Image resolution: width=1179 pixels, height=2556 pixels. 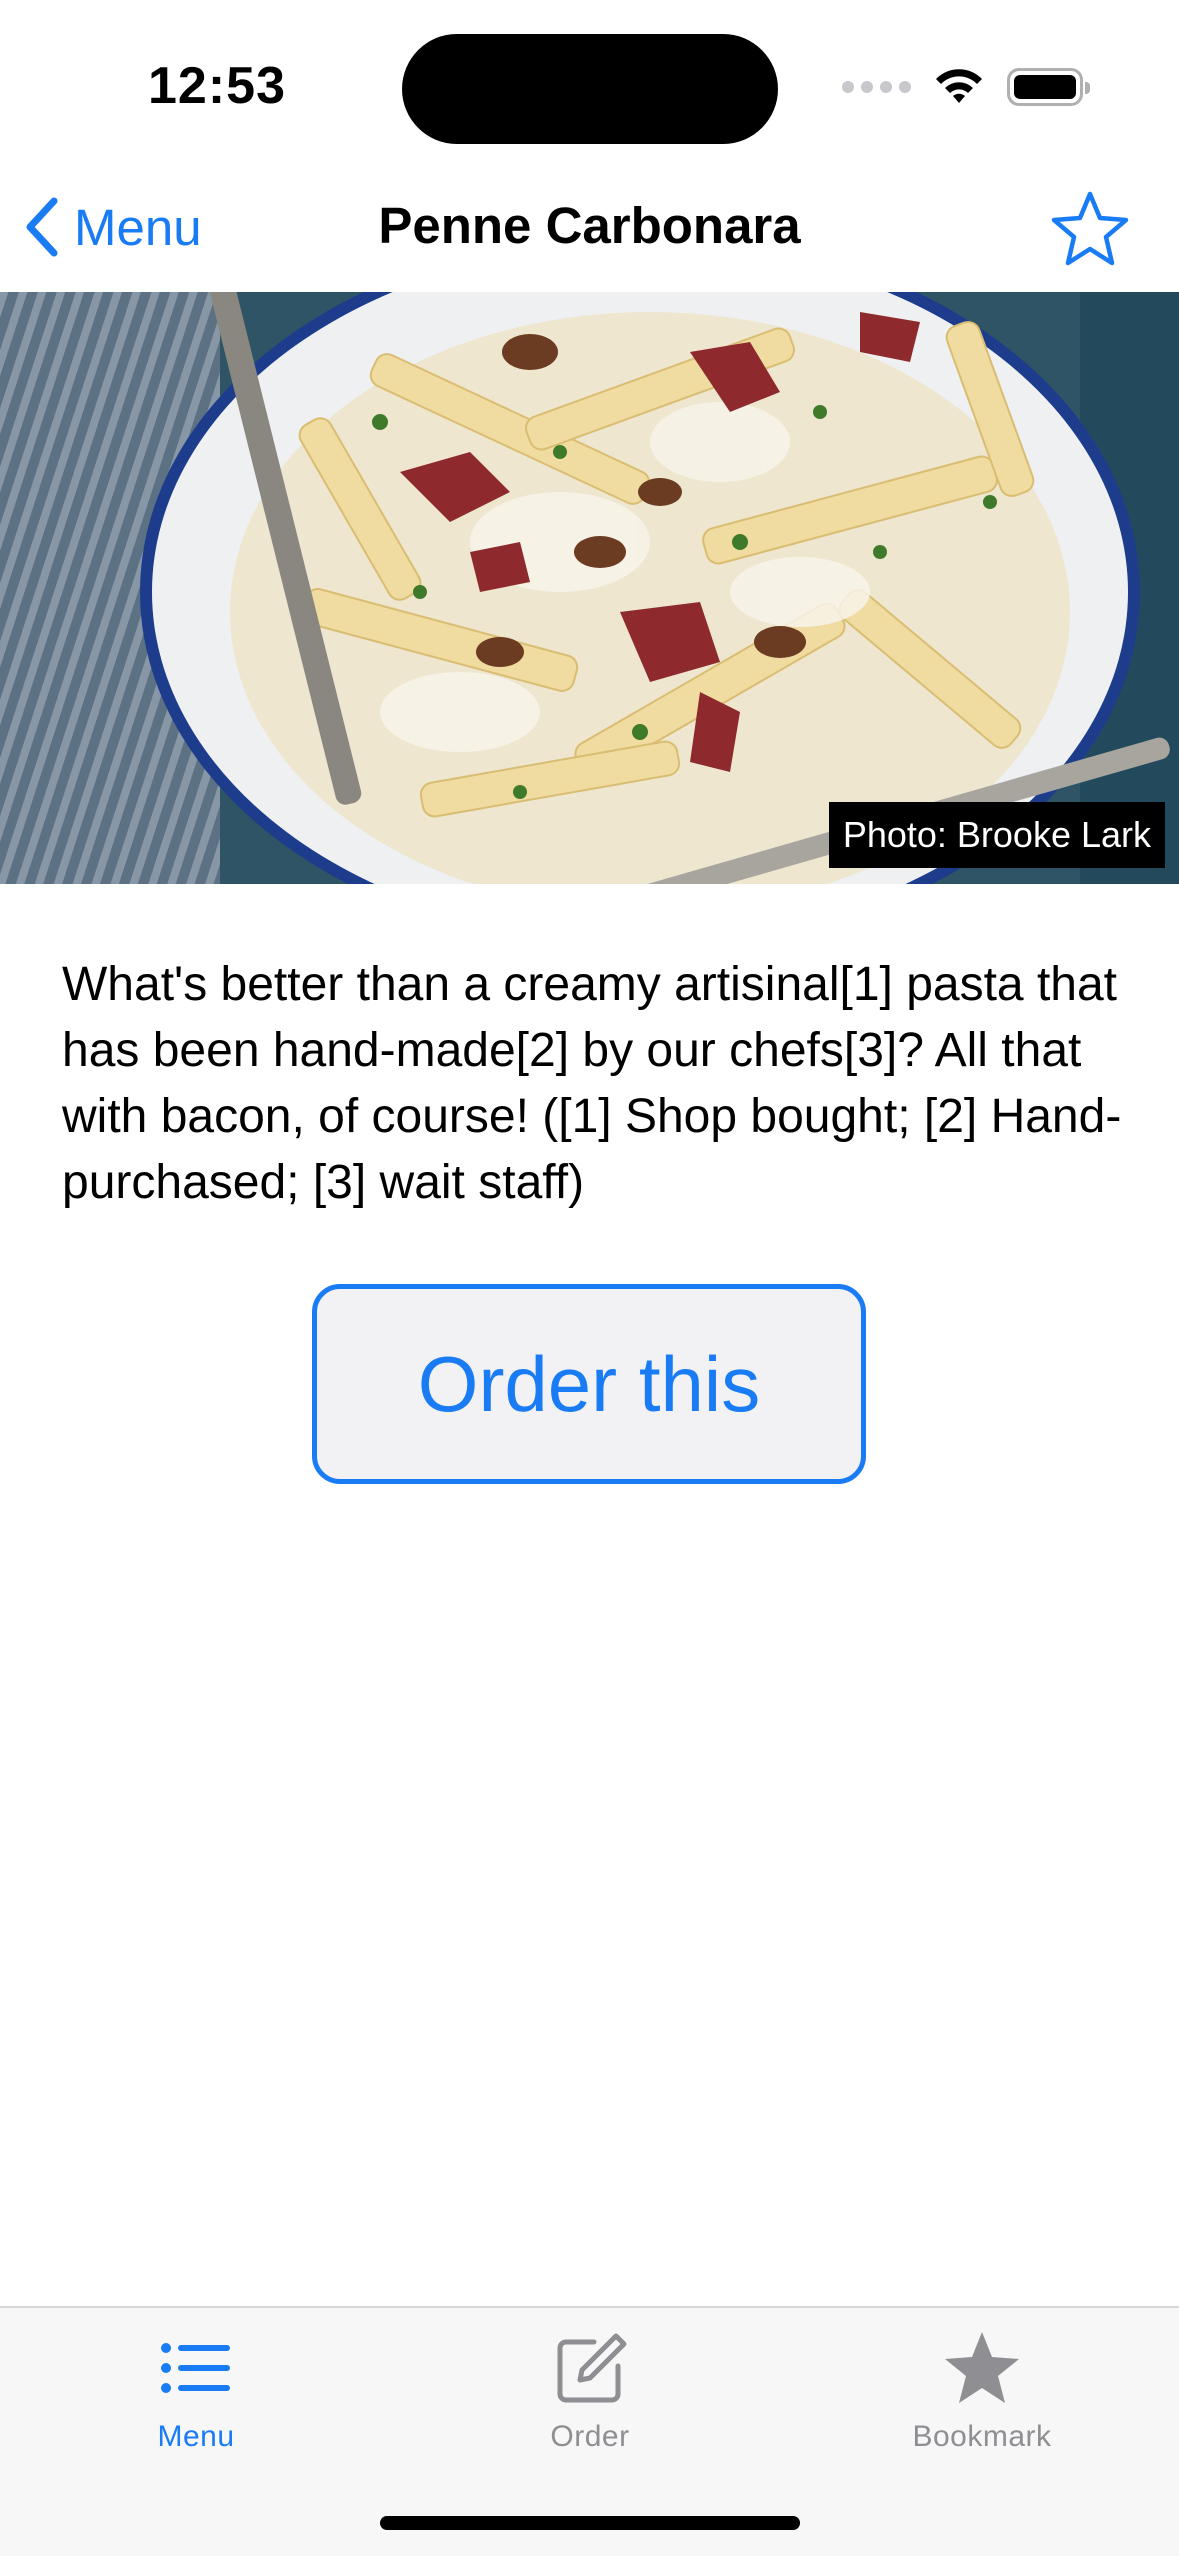 What do you see at coordinates (996, 835) in the screenshot?
I see `photo-credit: Photo: Brooke Lark` at bounding box center [996, 835].